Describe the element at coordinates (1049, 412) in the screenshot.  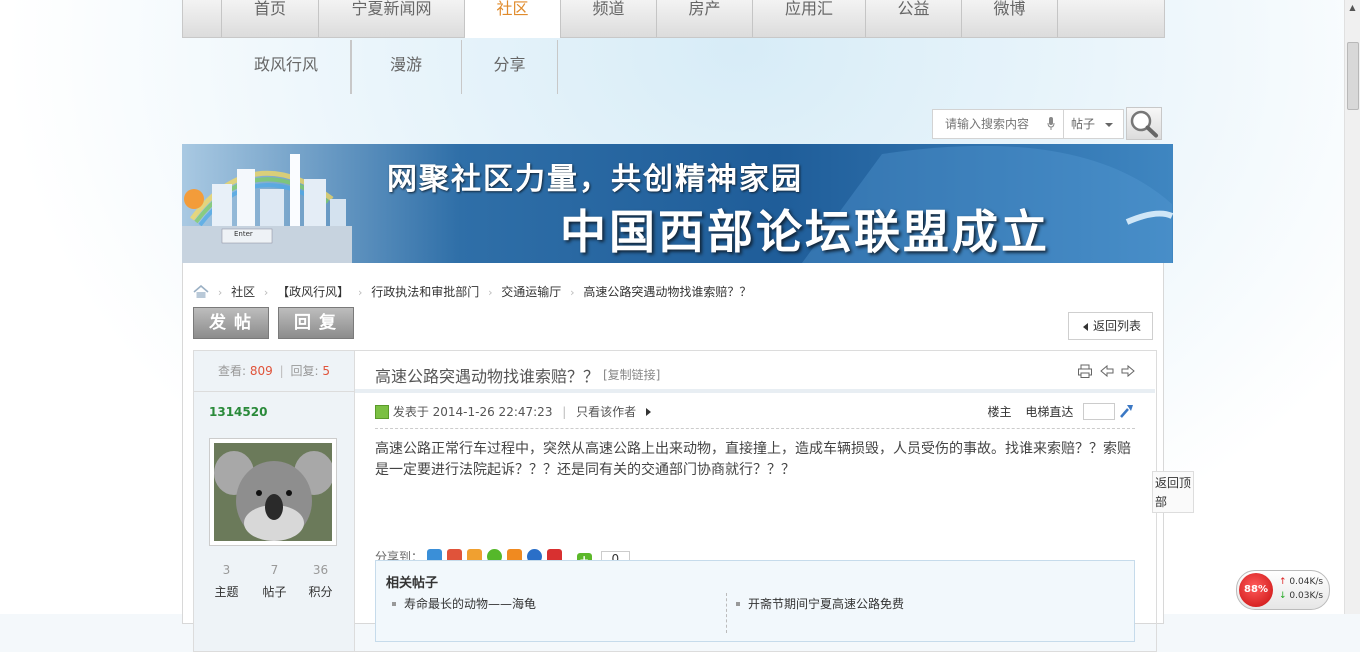
I see `floor-jump-label: 电梯直达` at that location.